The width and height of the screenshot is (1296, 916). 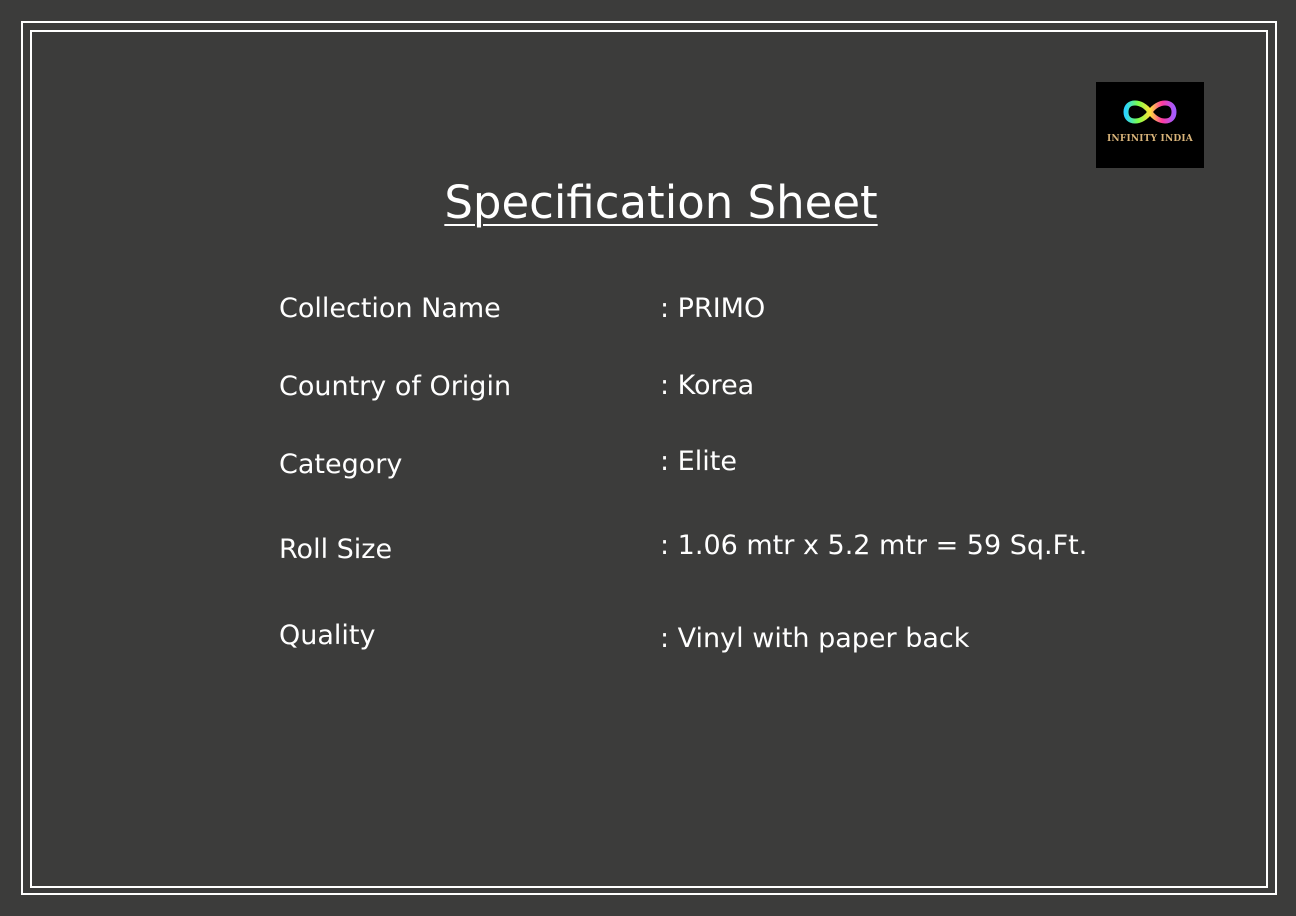 I want to click on spec-value-collection-name: : PRIMO, so click(x=713, y=308).